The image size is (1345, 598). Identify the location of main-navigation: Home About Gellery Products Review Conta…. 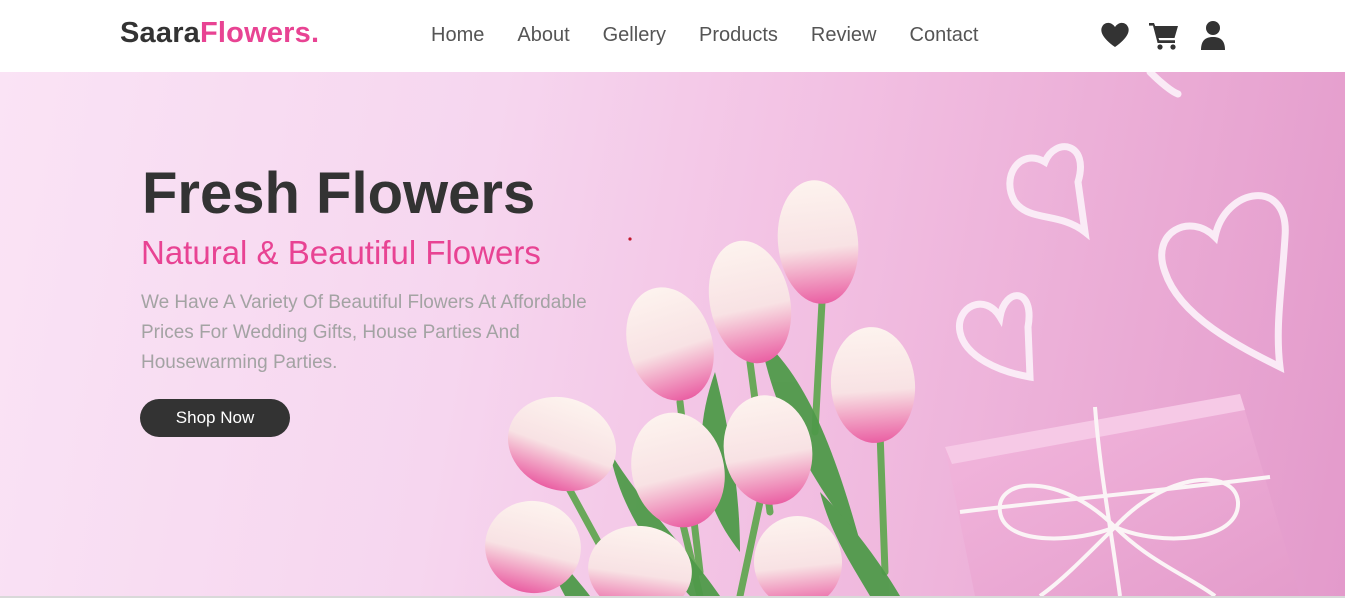
(721, 35).